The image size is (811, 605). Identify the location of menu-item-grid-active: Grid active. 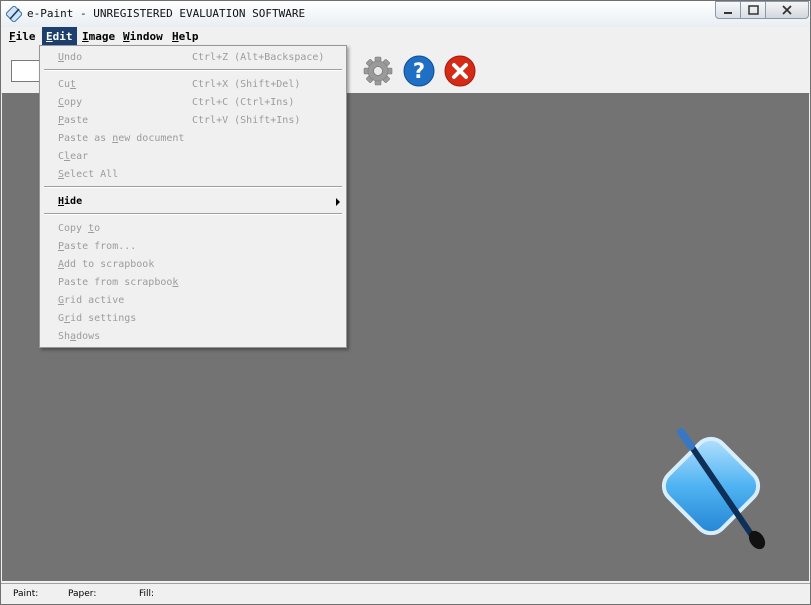
(193, 301).